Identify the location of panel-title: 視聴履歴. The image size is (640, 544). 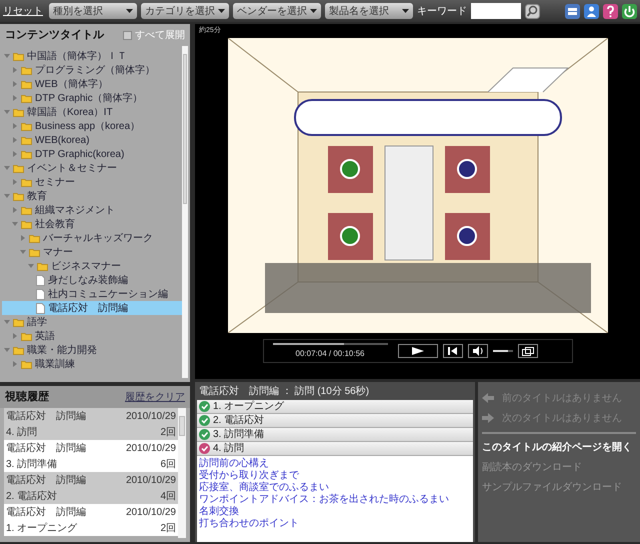
(27, 397).